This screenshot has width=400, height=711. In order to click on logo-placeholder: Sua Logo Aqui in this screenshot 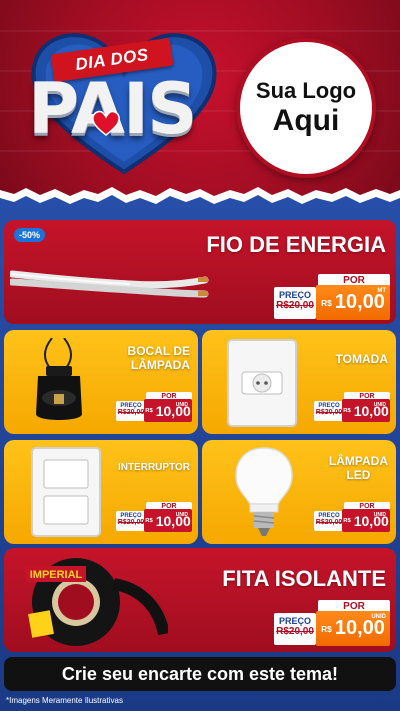, I will do `click(306, 108)`.